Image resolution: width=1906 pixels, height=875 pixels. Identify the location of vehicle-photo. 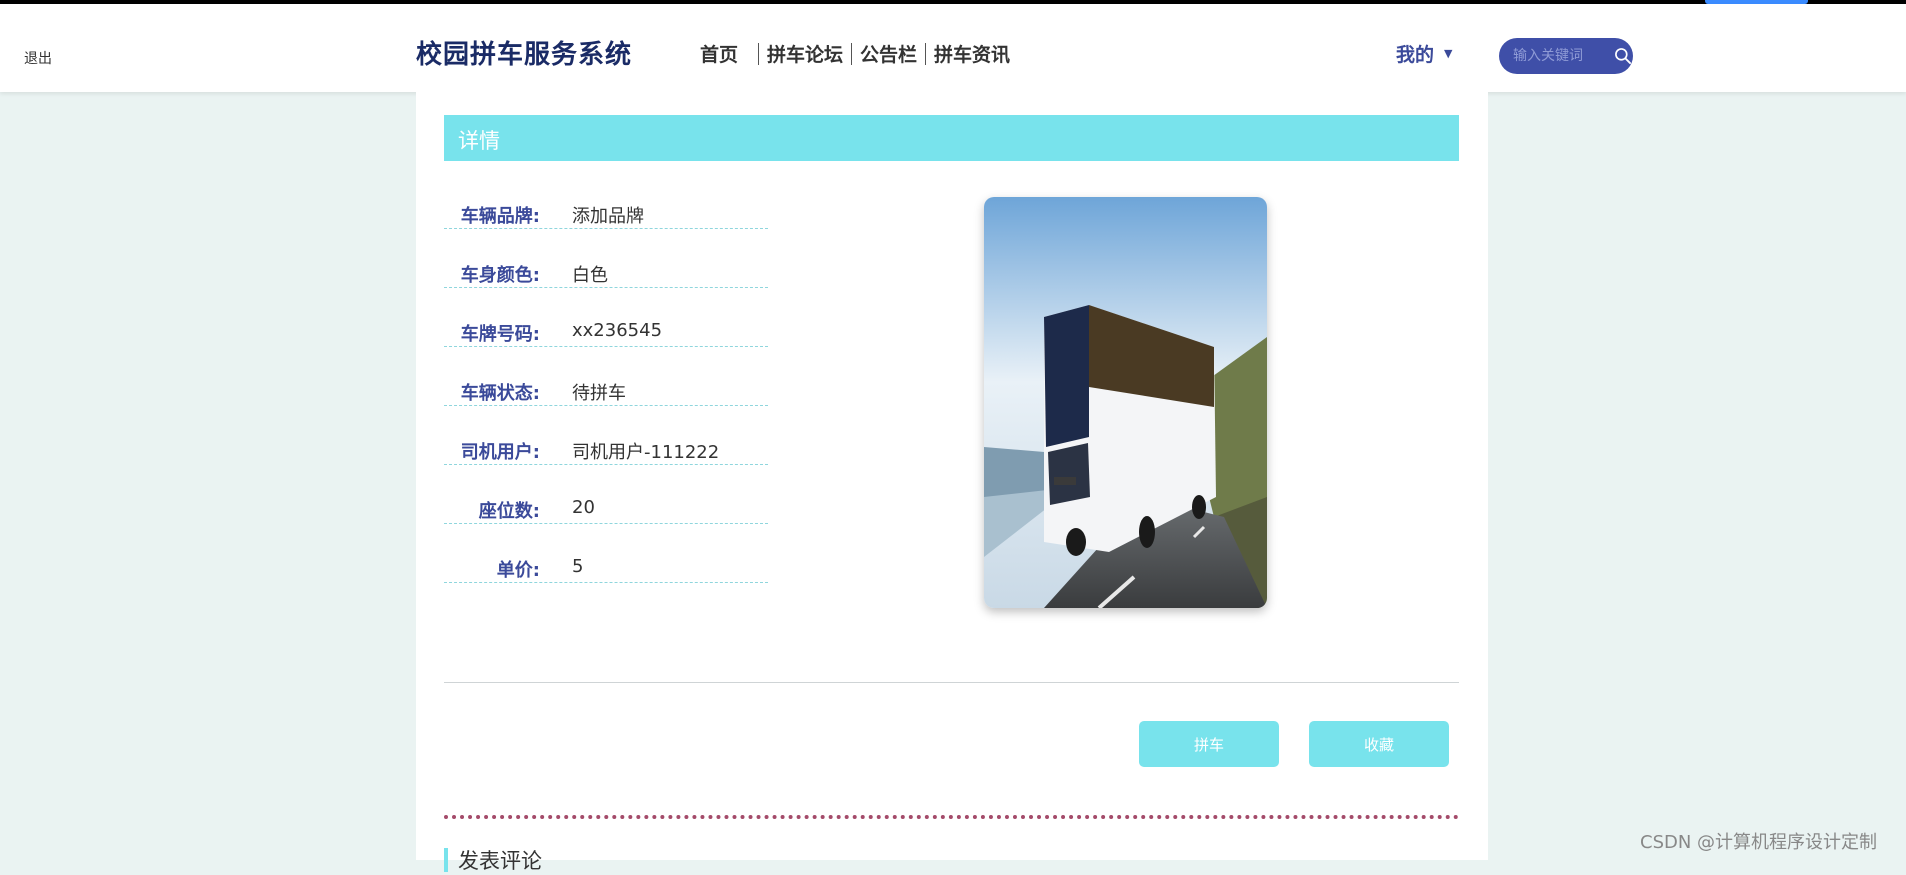
(1125, 402).